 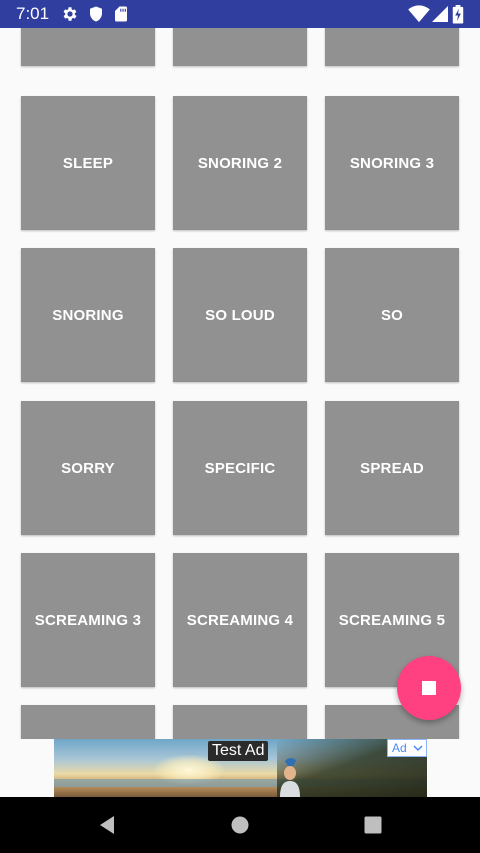 I want to click on sound-tile-spread: SPREAD, so click(x=392, y=468).